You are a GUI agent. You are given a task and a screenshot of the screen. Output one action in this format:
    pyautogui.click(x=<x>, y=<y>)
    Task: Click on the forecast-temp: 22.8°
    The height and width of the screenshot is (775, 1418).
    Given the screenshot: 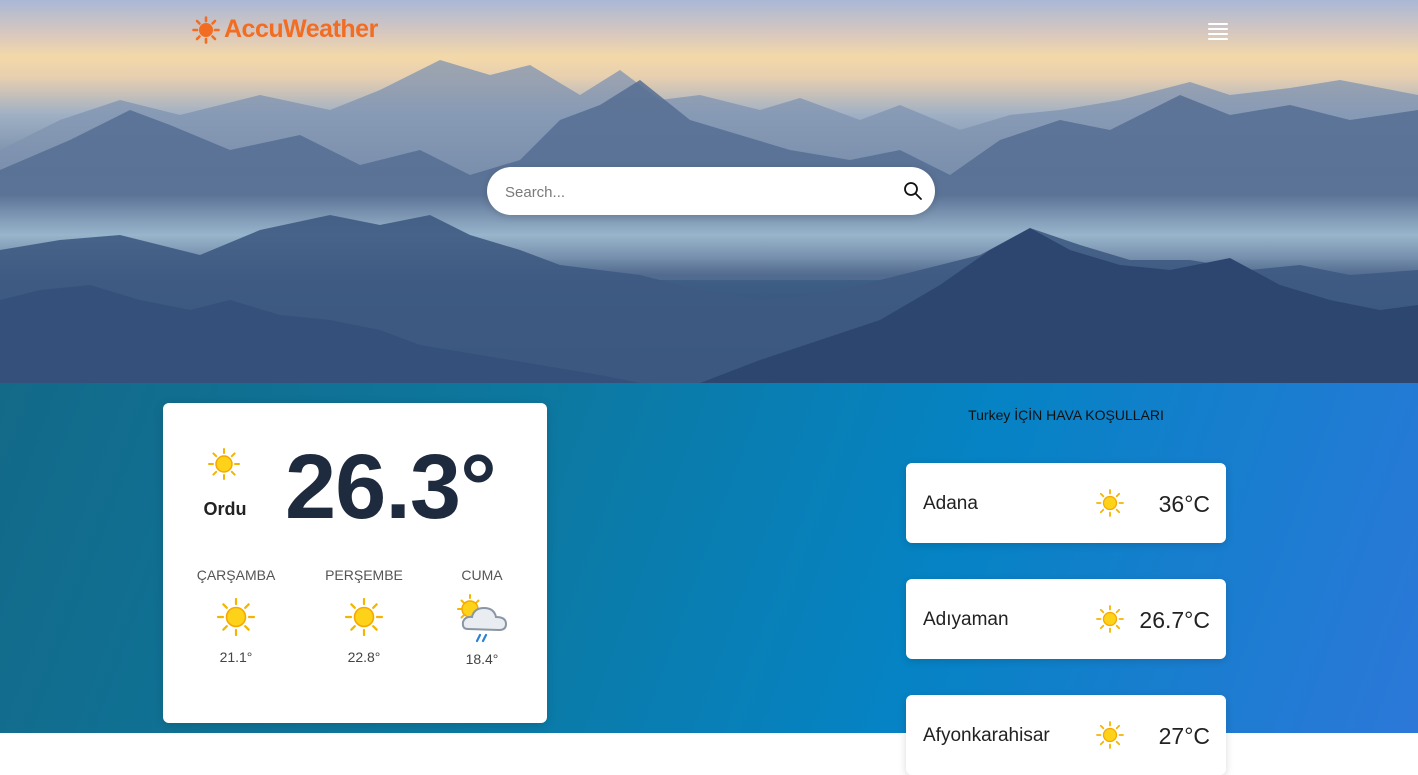 What is the action you would take?
    pyautogui.click(x=364, y=657)
    